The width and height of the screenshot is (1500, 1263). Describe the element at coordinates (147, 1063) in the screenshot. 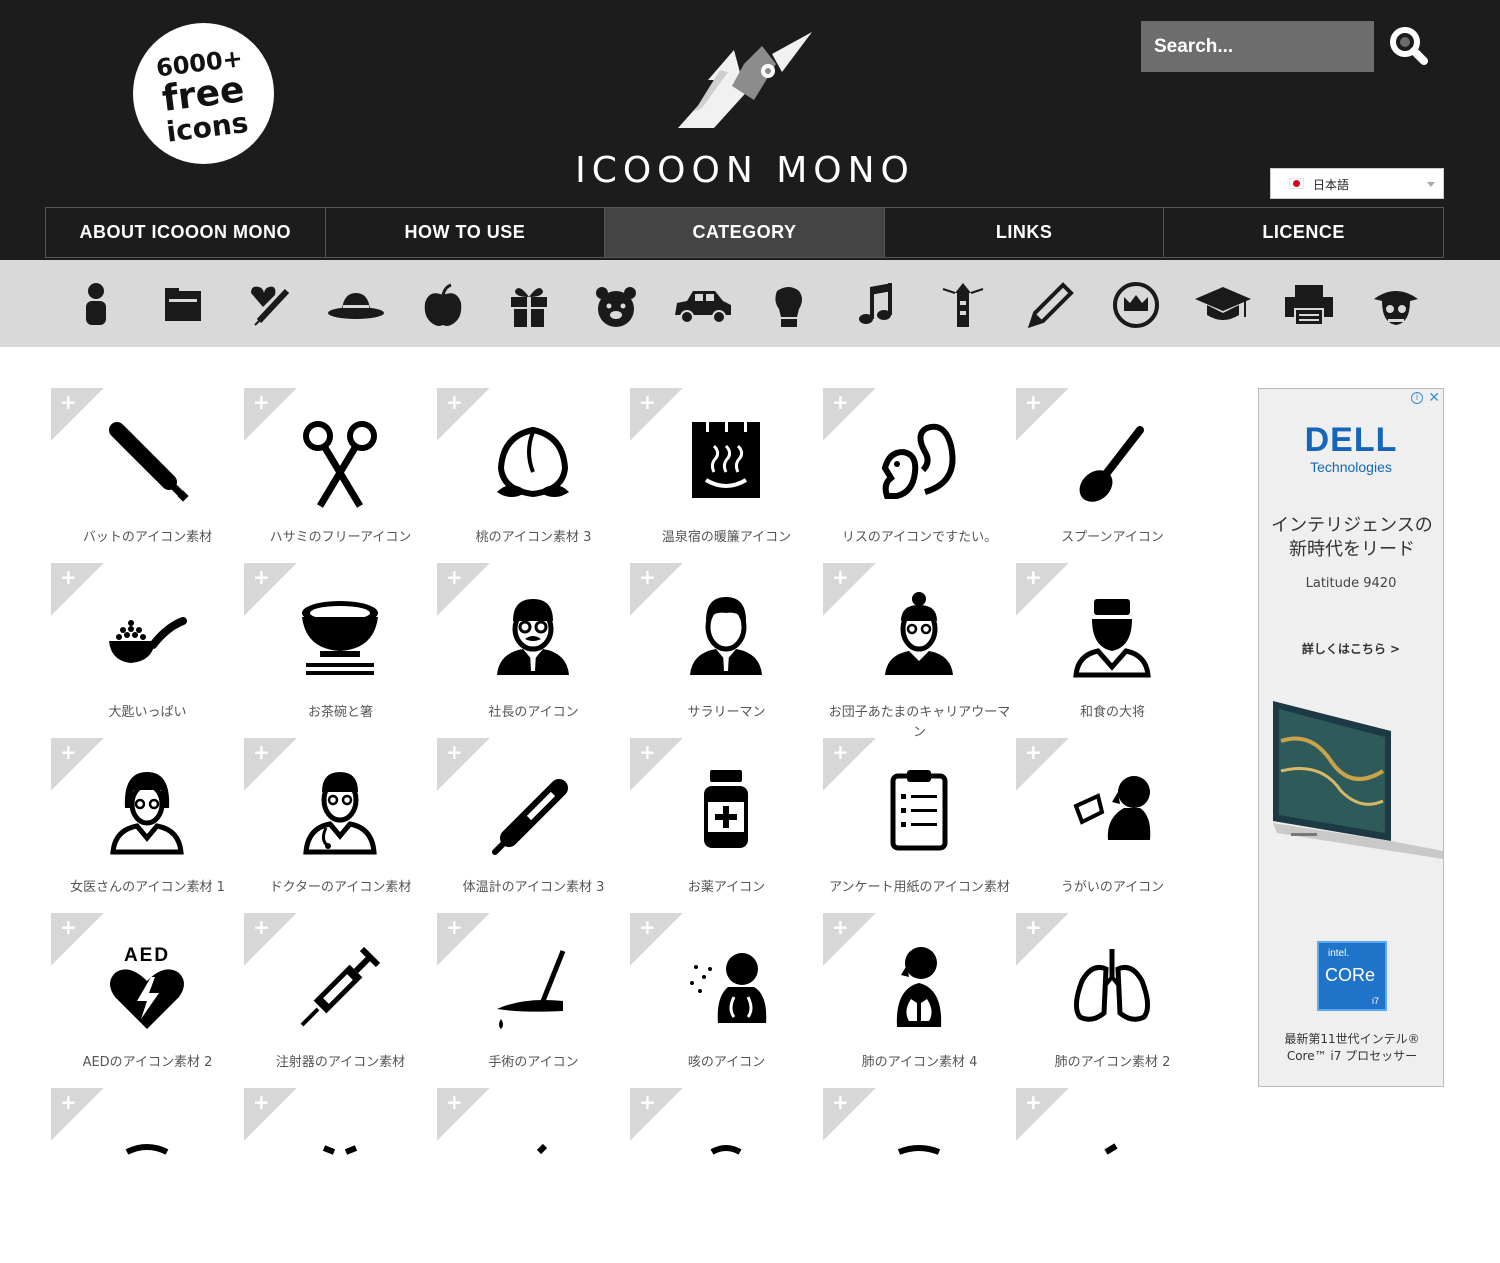

I see `icon-label: AEDのアイコン素材 2` at that location.